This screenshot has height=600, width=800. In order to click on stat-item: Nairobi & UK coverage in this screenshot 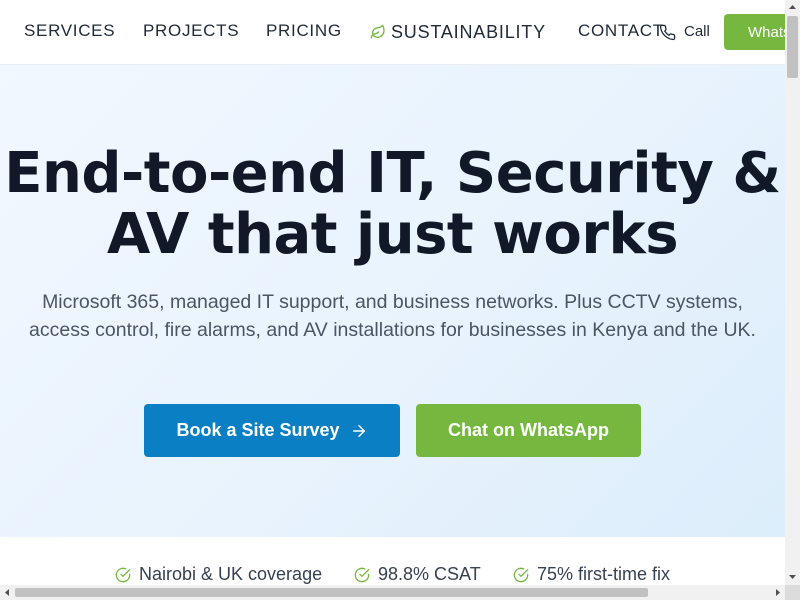, I will do `click(218, 574)`.